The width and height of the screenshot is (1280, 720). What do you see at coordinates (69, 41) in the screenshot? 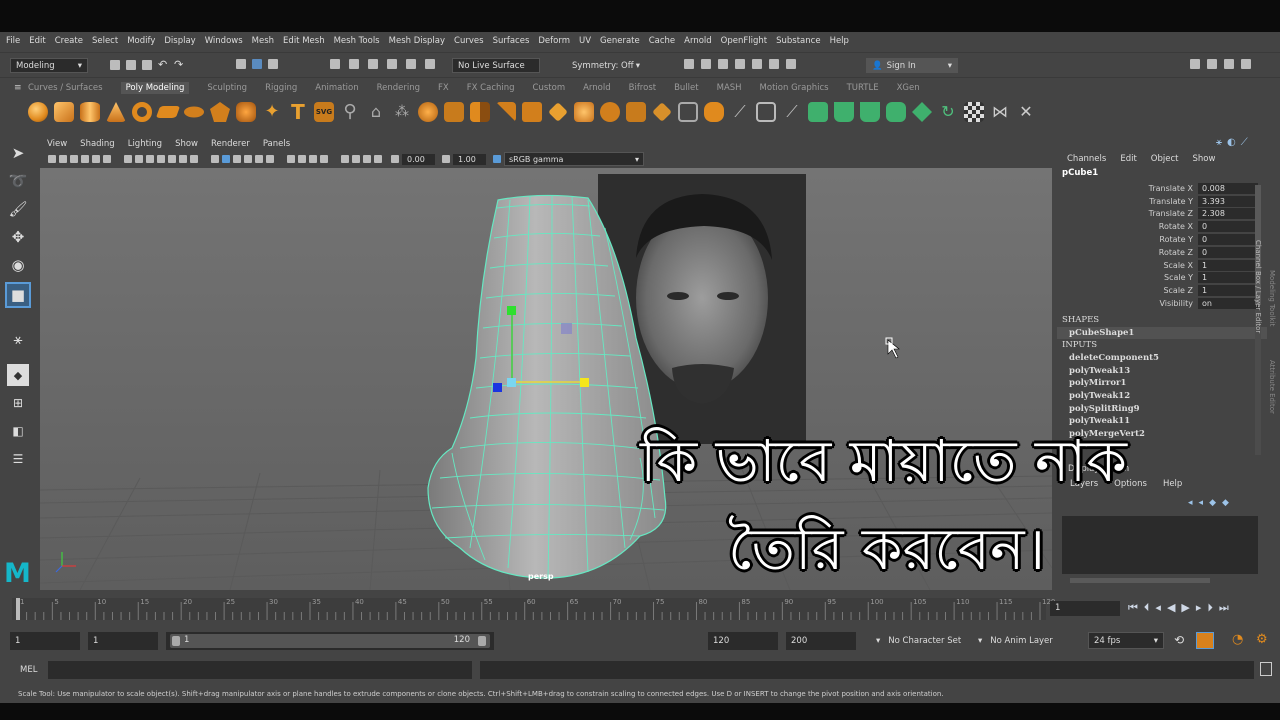
I see `menu-create: Create` at bounding box center [69, 41].